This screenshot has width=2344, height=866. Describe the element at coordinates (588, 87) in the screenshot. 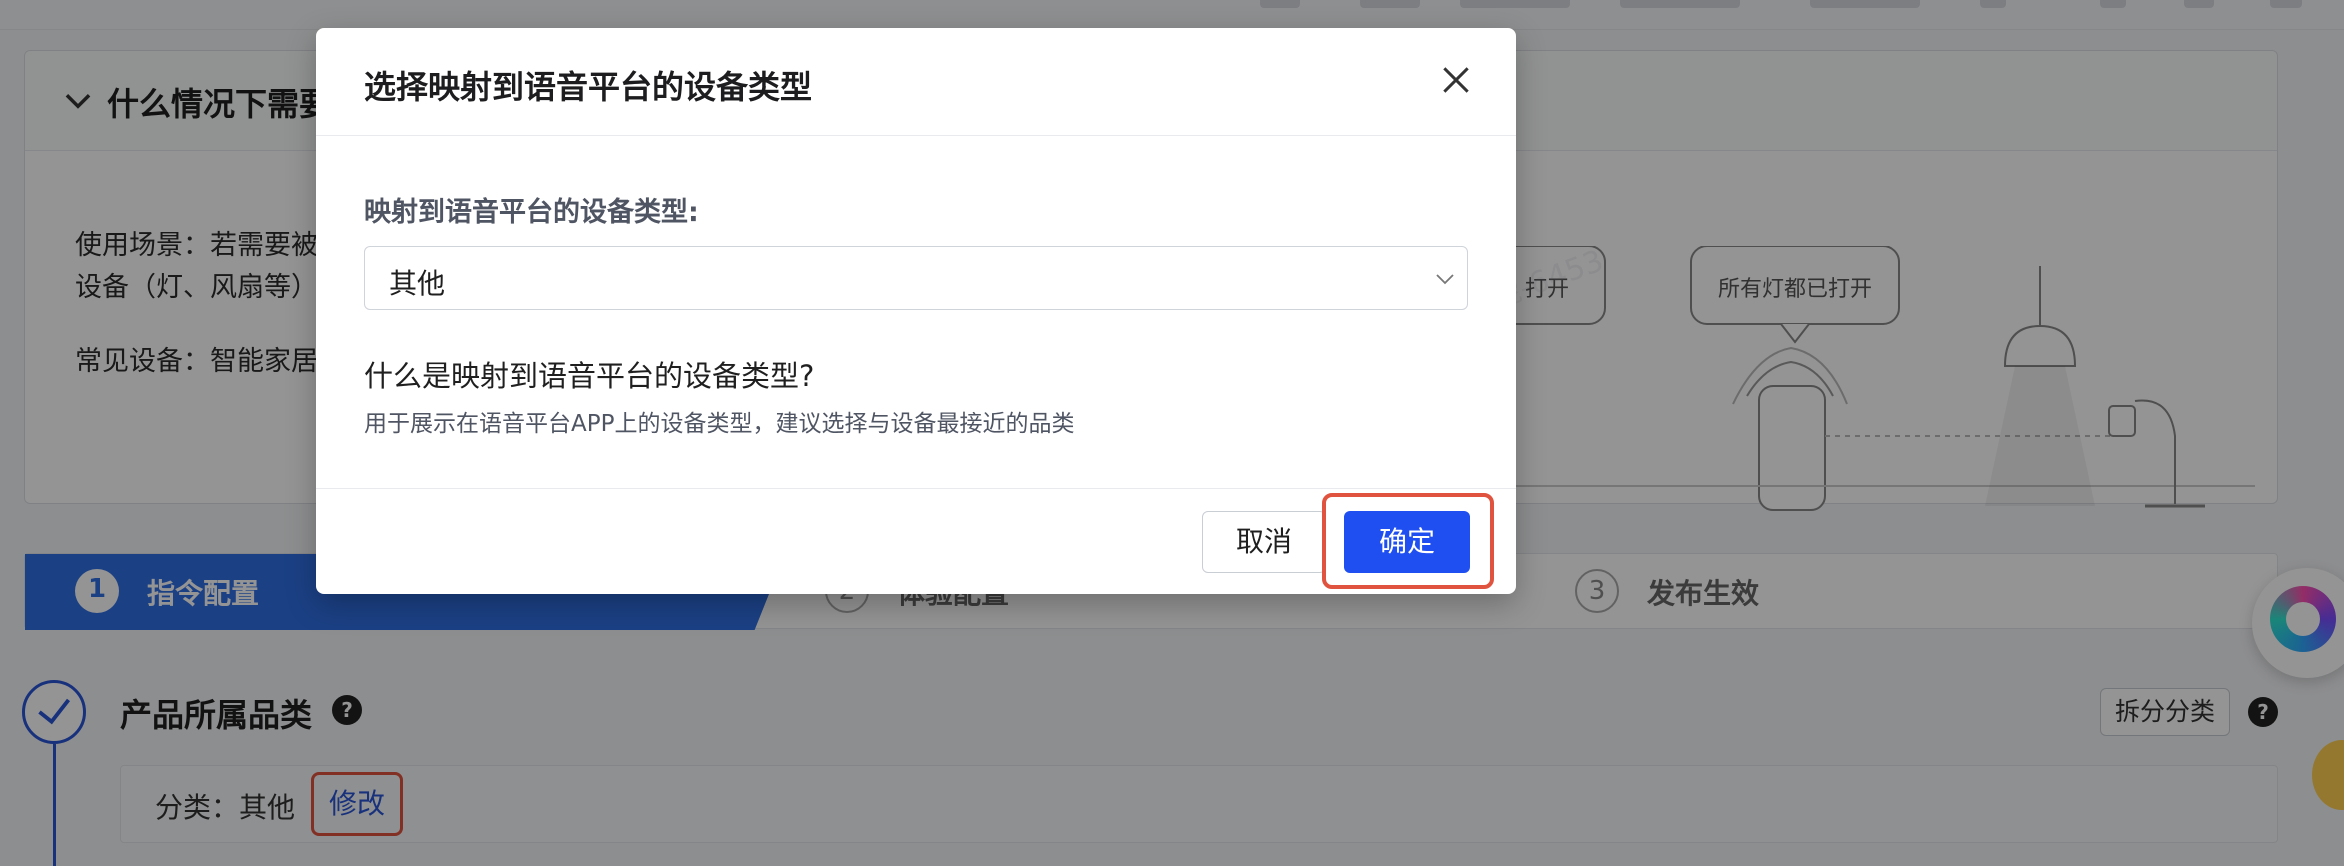

I see `dialog-title: 选择映射到语音平台的设备类型` at that location.